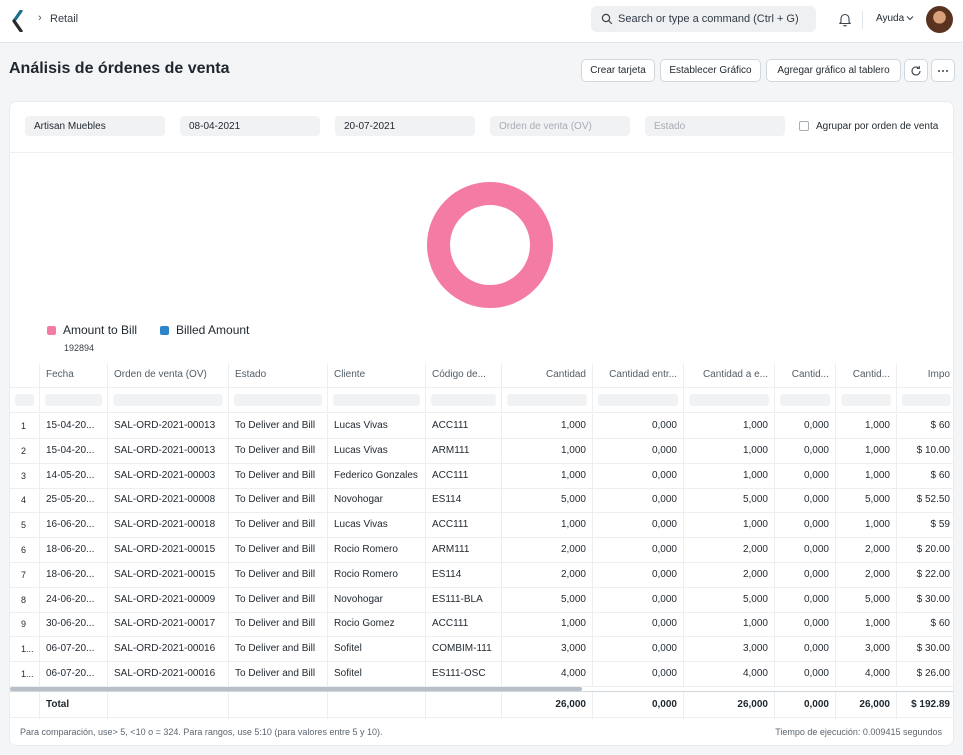  I want to click on set-chart-button: Establecer Gráfico, so click(710, 70).